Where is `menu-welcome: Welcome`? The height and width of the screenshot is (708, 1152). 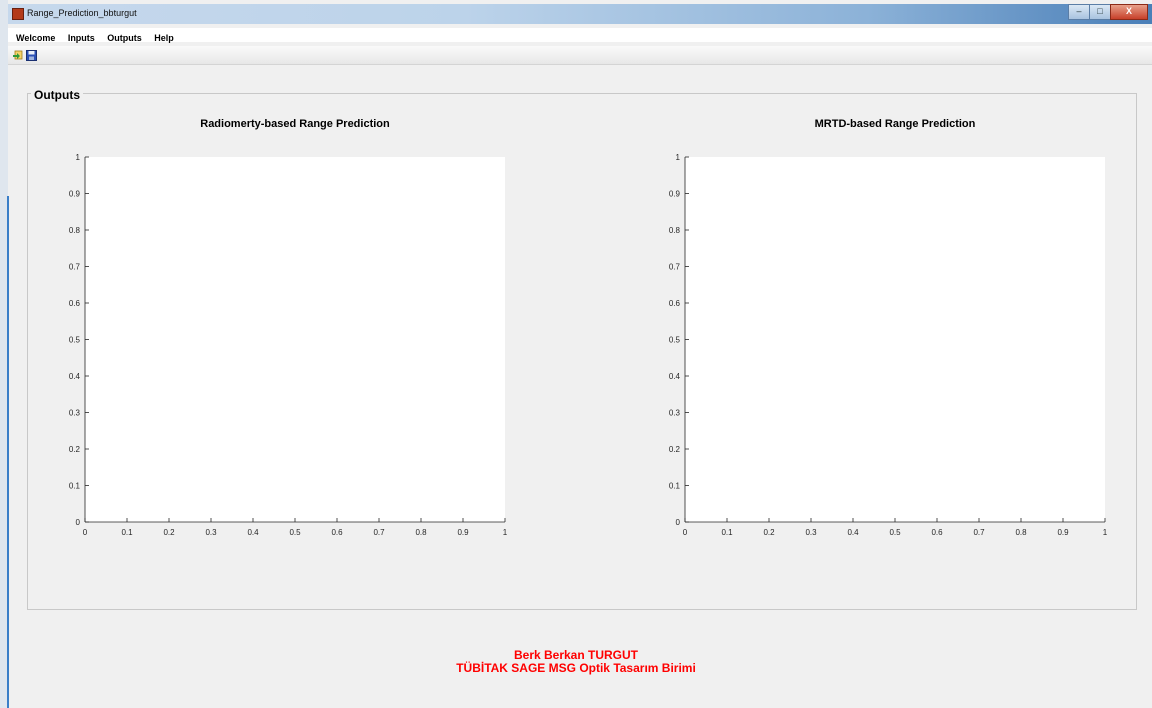
menu-welcome: Welcome is located at coordinates (35, 38).